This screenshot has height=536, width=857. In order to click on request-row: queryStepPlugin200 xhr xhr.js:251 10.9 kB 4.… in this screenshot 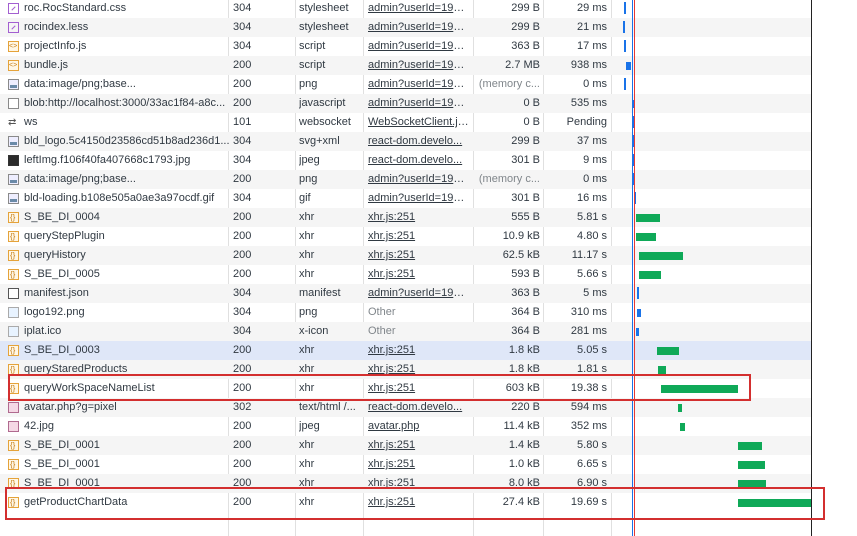, I will do `click(406, 236)`.